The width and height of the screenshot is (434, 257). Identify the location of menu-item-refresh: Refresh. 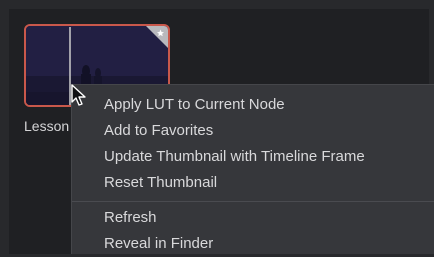
(253, 218).